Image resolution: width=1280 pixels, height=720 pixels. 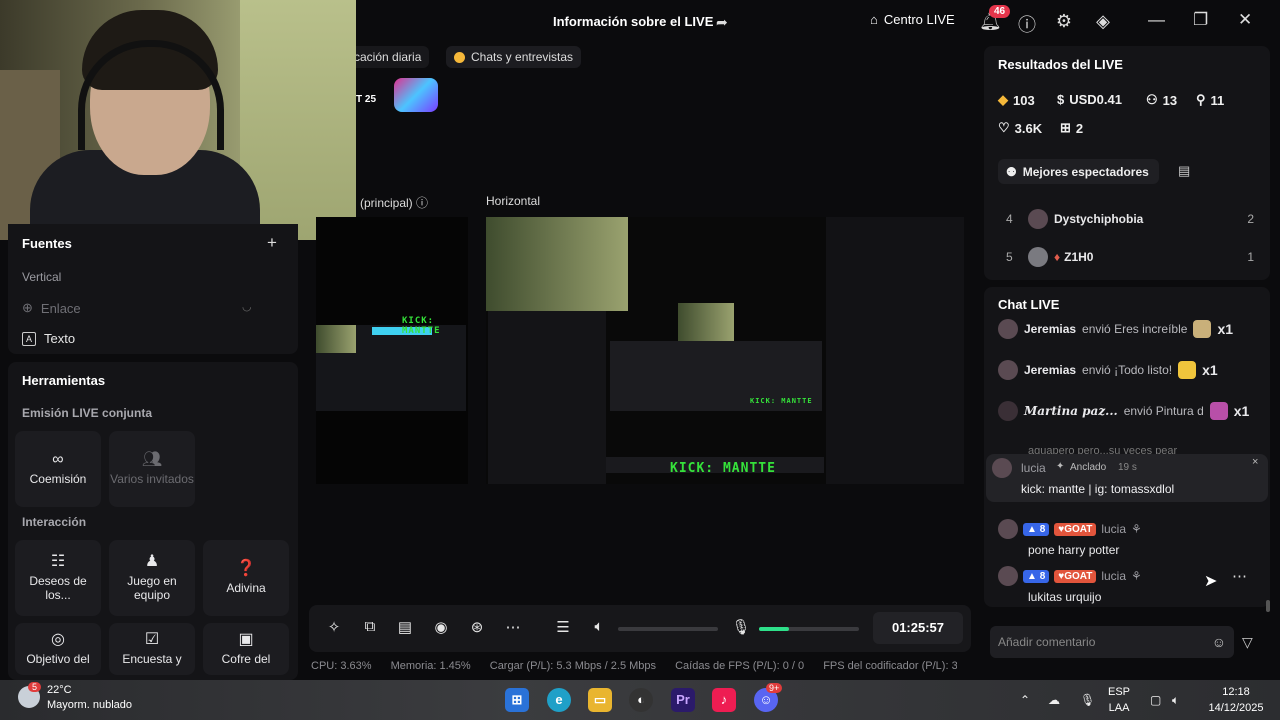 I want to click on memory-stat: Memoria: 1.45%, so click(x=430, y=666).